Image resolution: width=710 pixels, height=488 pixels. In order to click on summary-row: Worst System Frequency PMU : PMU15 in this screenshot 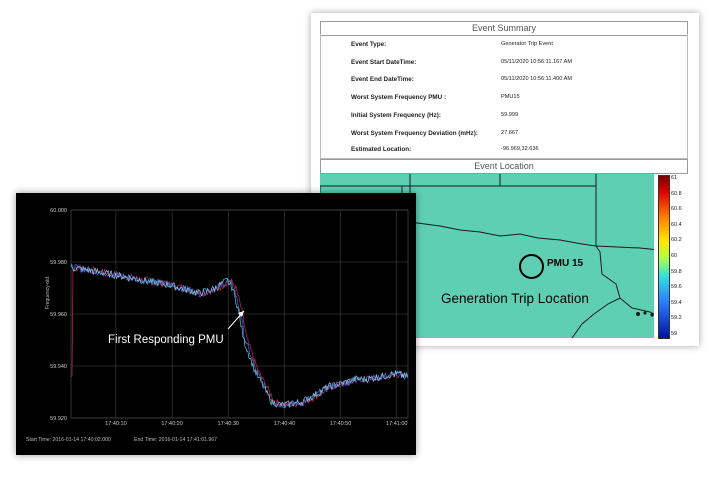, I will do `click(504, 100)`.